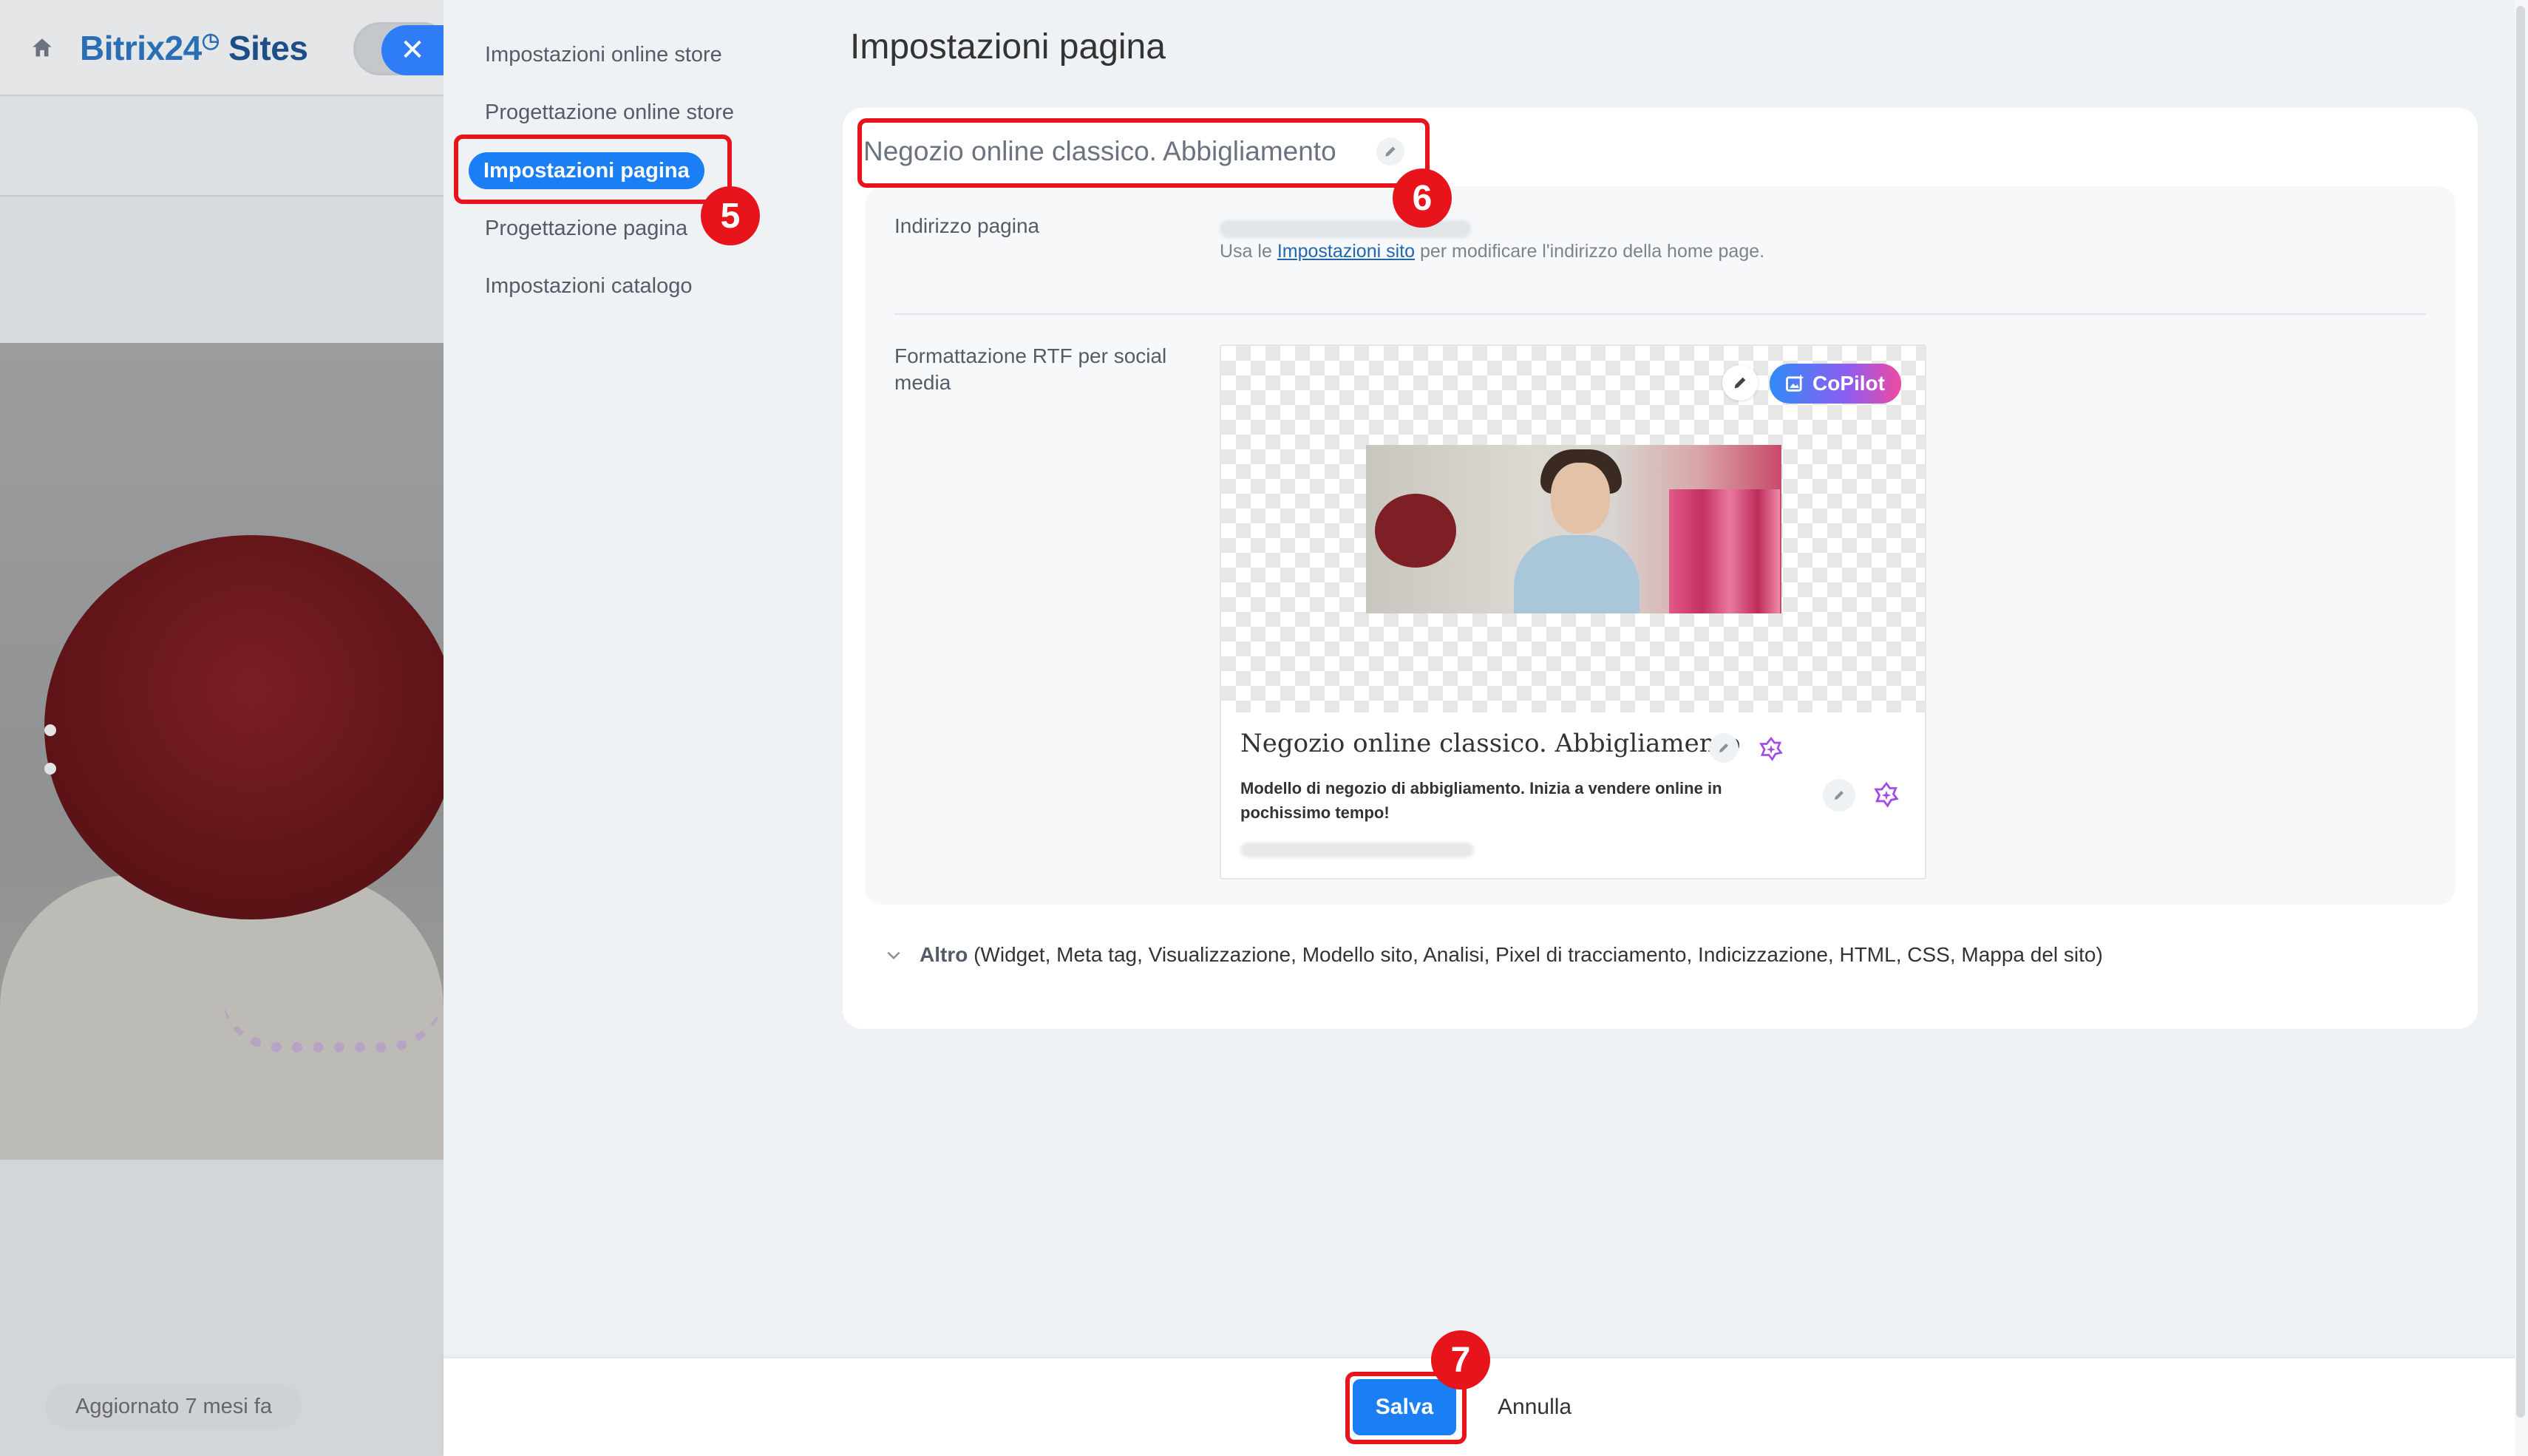 The width and height of the screenshot is (2528, 1456). I want to click on preview-description-ai-button, so click(1887, 795).